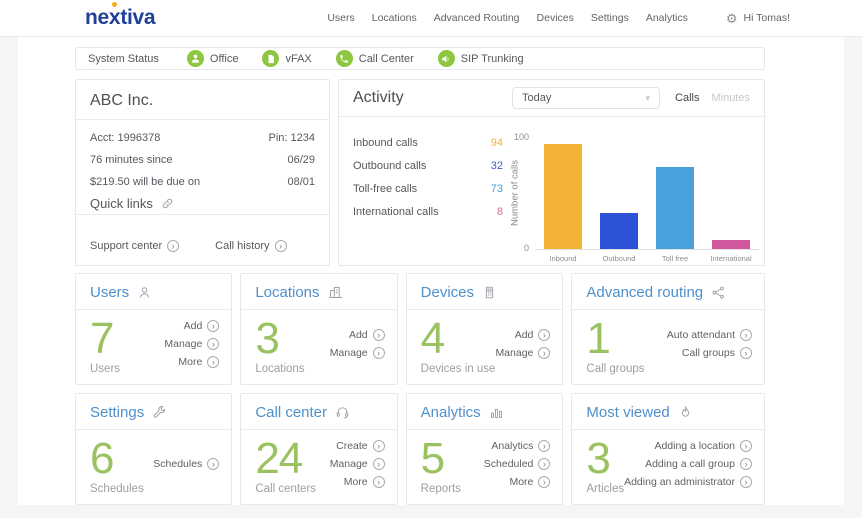 This screenshot has width=862, height=518. Describe the element at coordinates (698, 464) in the screenshot. I see `card-link-adding-a-call-group: Adding a call group ›` at that location.